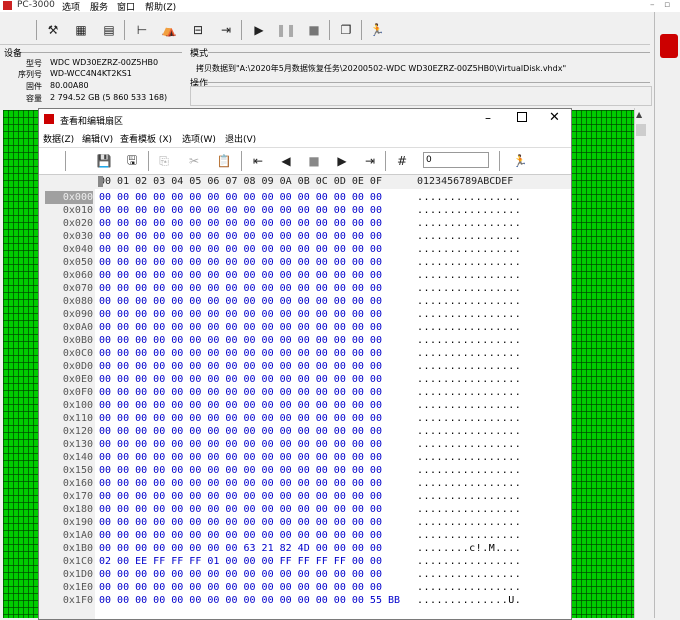  Describe the element at coordinates (259, 30) in the screenshot. I see `play-icon: ▶` at that location.